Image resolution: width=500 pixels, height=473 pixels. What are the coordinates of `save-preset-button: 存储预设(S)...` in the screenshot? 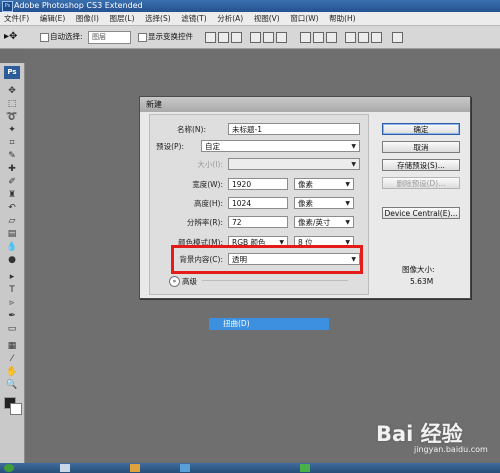 It's located at (421, 165).